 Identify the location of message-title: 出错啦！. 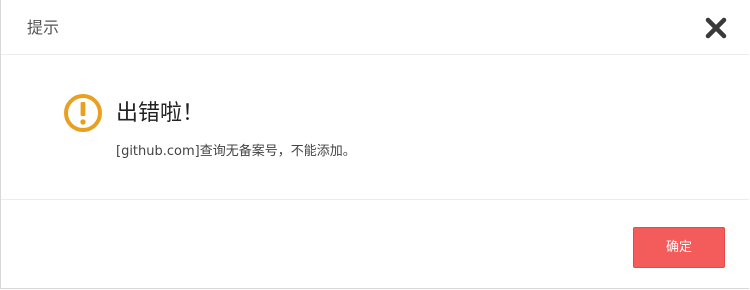
(160, 113).